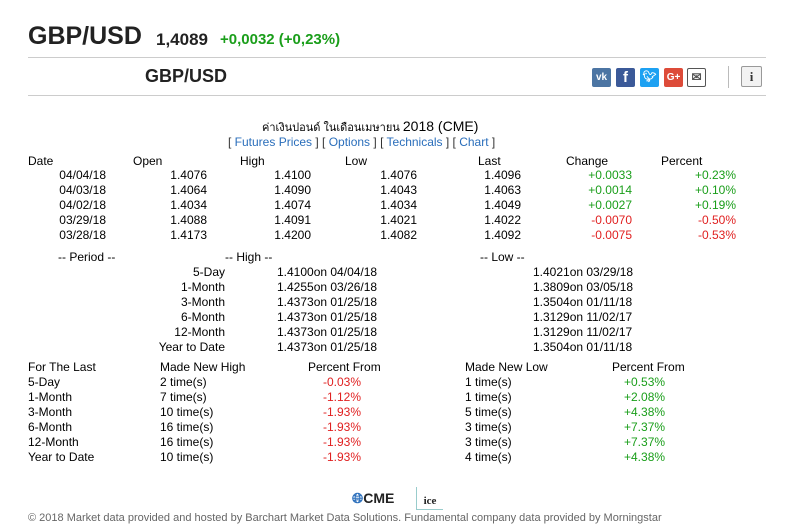  What do you see at coordinates (398, 205) in the screenshot?
I see `table-cell-low: 1.4034` at bounding box center [398, 205].